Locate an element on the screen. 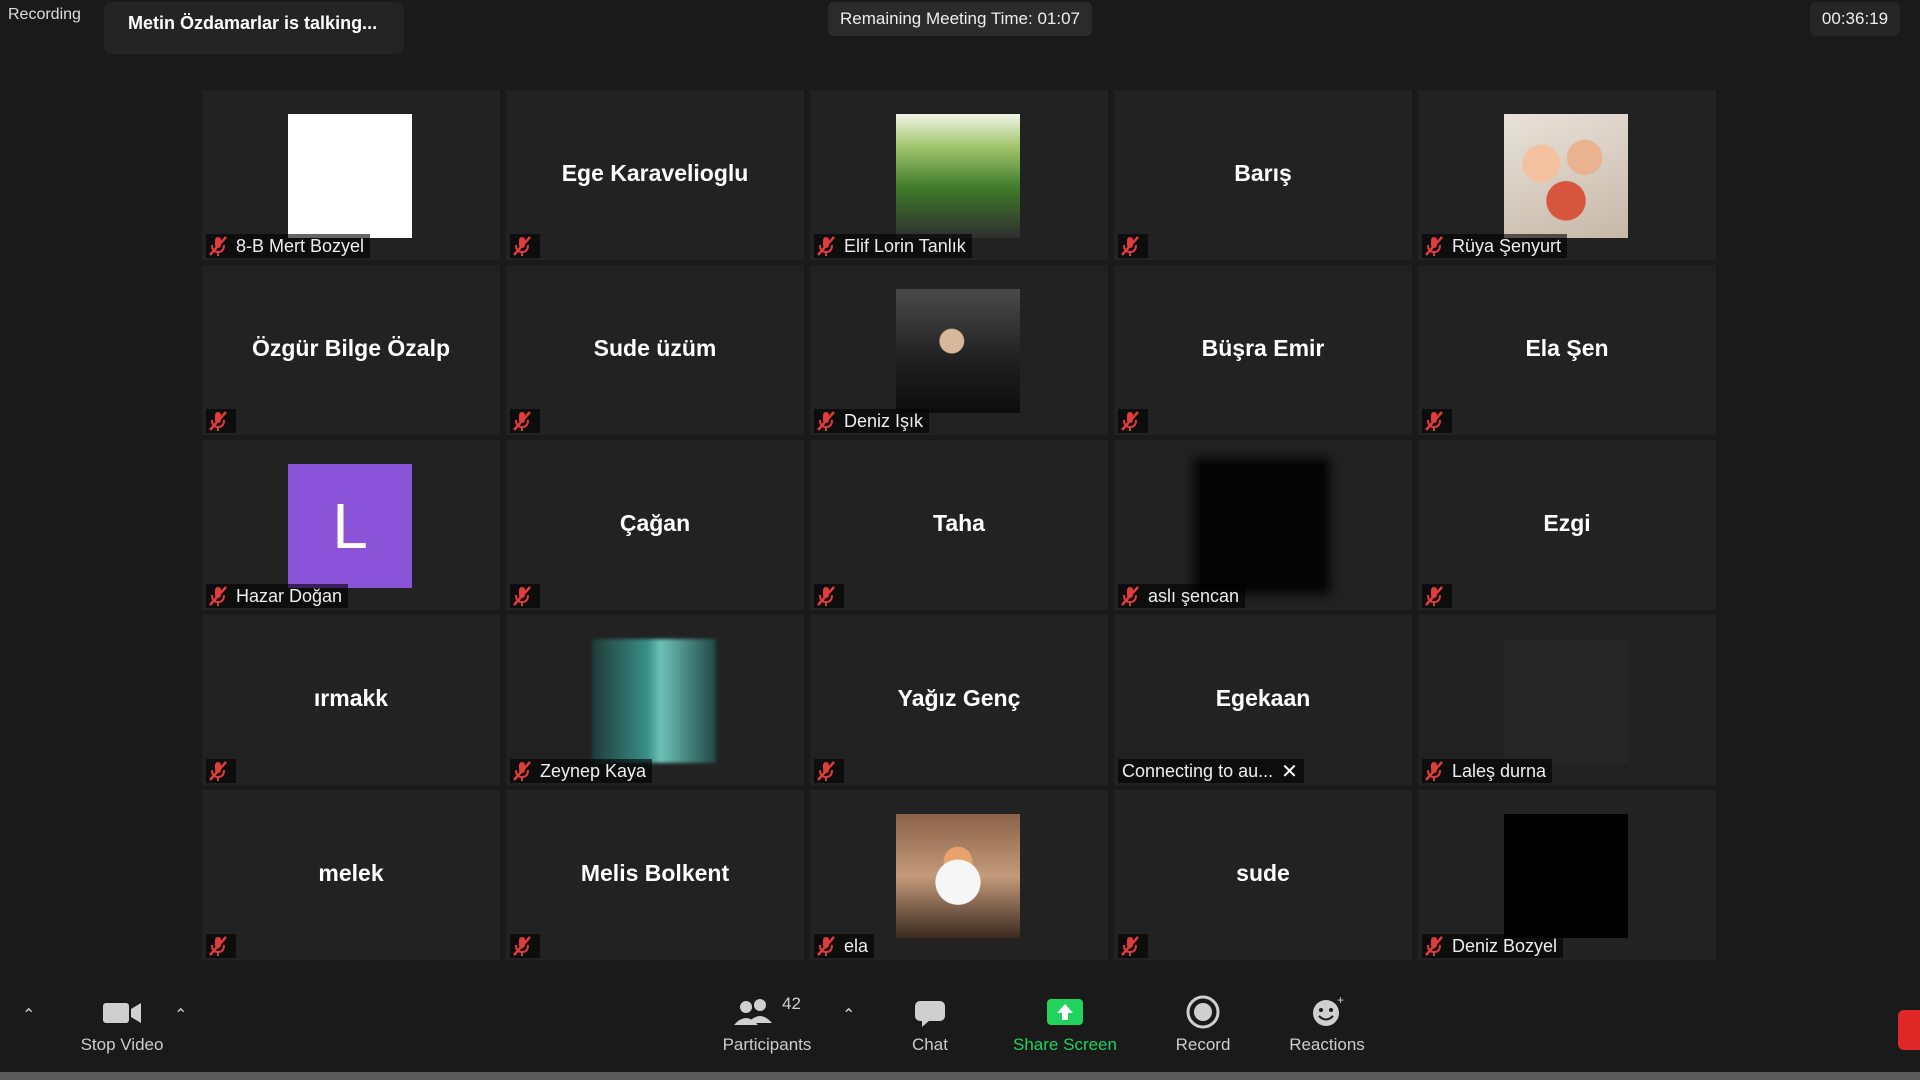 The width and height of the screenshot is (1920, 1080). participant-label: Rüya Şenyurt is located at coordinates (1495, 246).